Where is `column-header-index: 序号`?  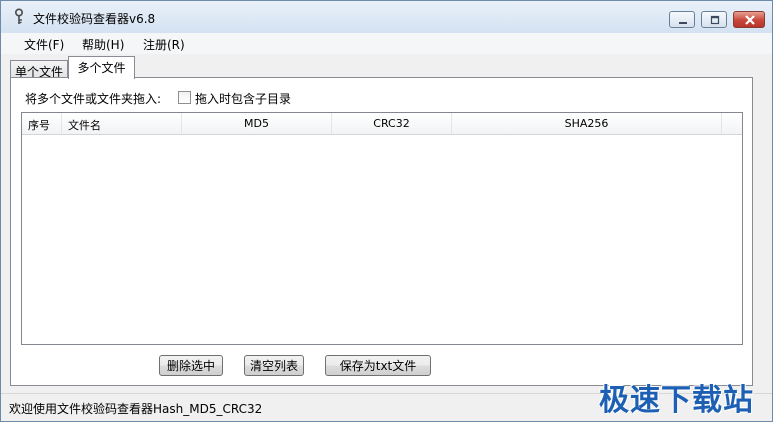 column-header-index: 序号 is located at coordinates (42, 123).